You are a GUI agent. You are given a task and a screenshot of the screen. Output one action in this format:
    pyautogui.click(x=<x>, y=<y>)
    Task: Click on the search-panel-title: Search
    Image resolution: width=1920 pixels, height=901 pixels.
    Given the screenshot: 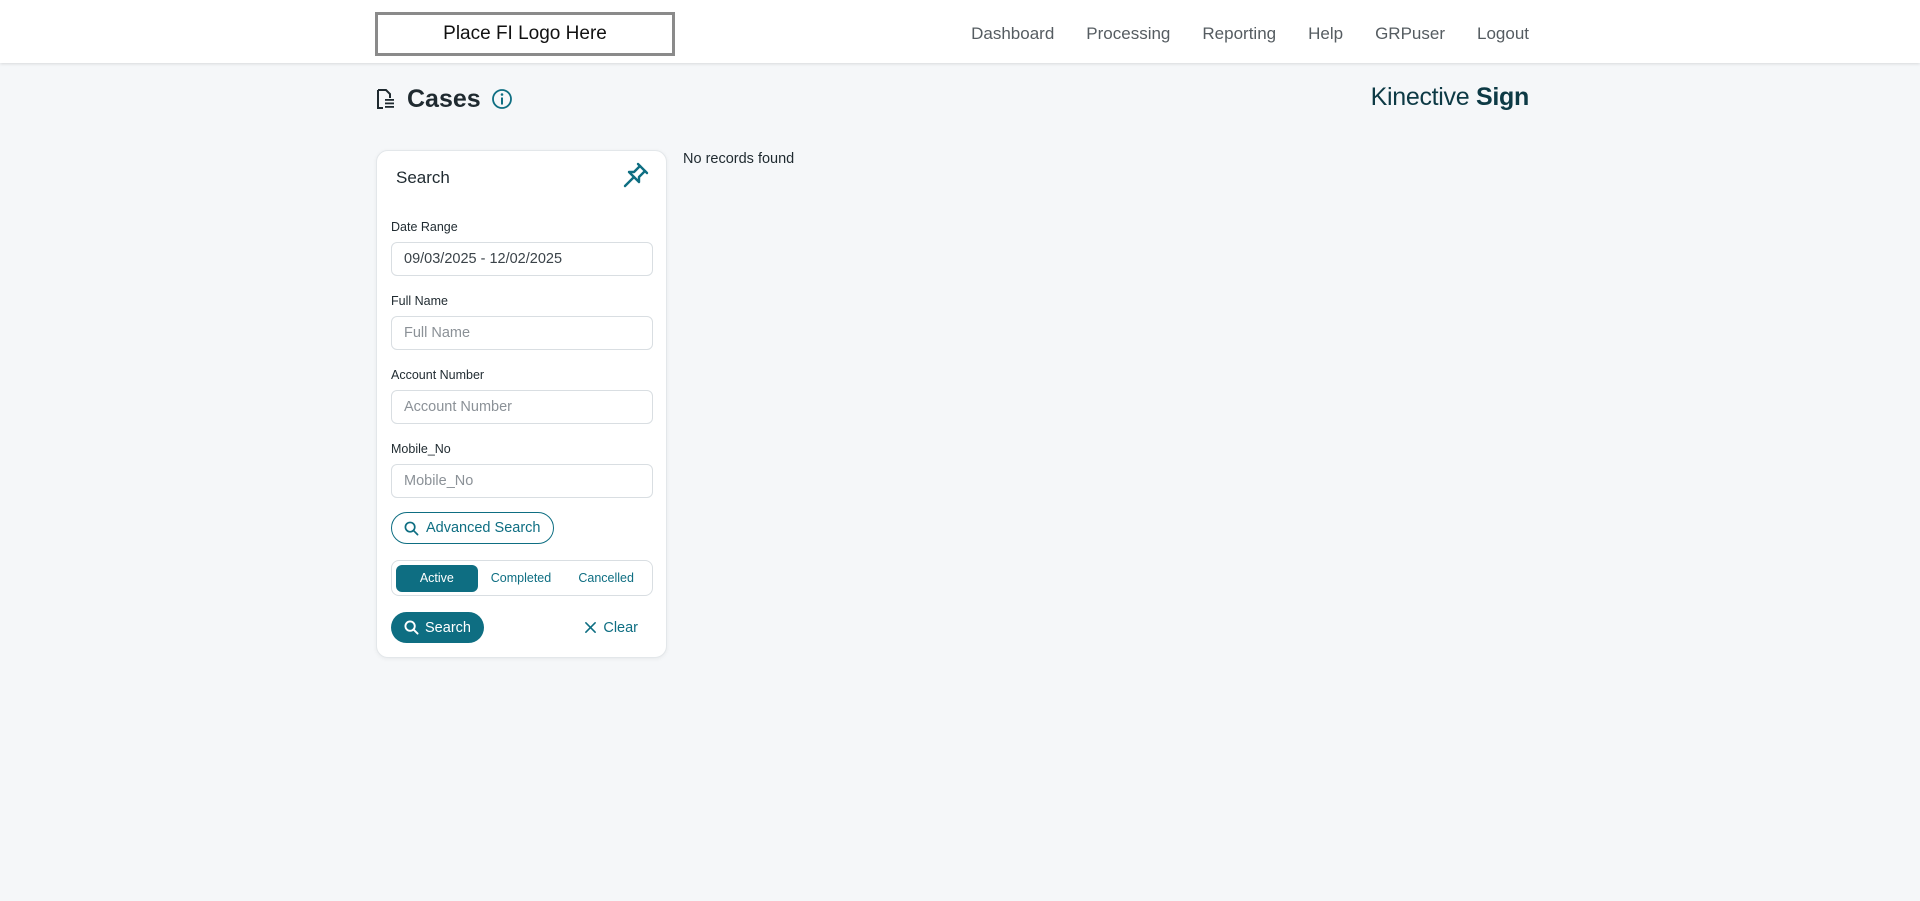 What is the action you would take?
    pyautogui.click(x=423, y=177)
    